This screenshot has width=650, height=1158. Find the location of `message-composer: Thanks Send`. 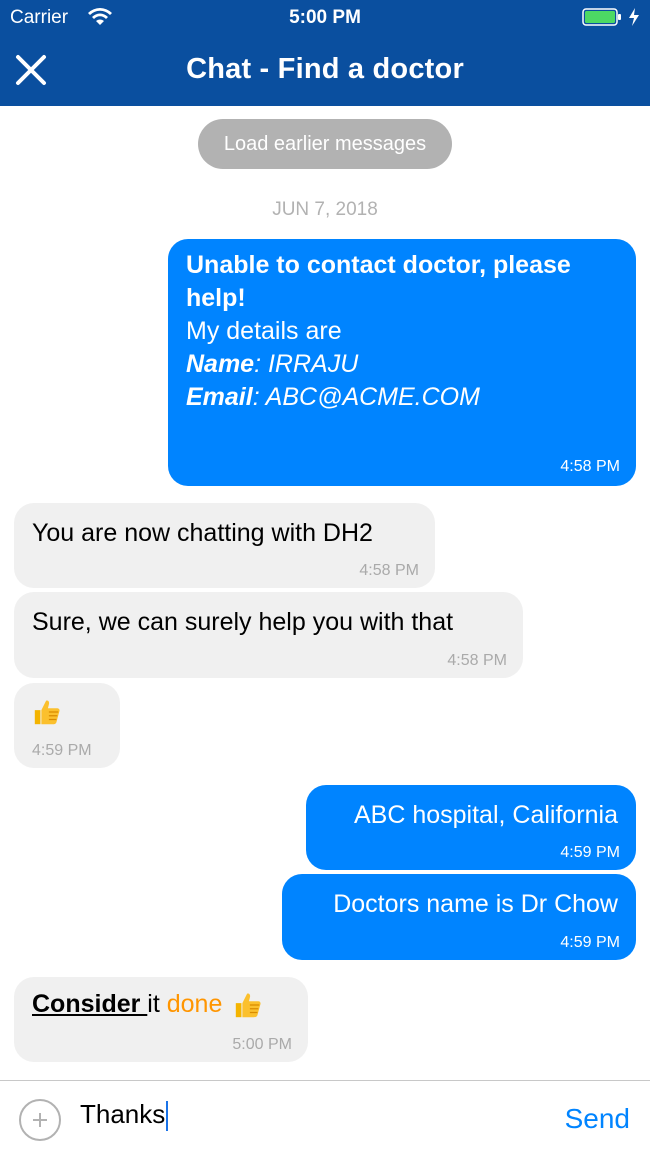

message-composer: Thanks Send is located at coordinates (325, 1119).